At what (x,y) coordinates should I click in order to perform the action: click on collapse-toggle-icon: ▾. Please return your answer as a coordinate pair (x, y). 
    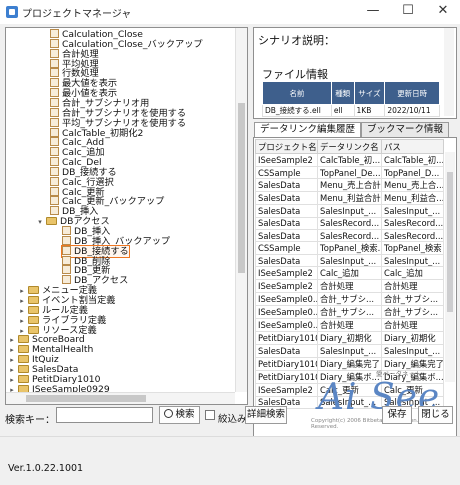
    Looking at the image, I should click on (40, 222).